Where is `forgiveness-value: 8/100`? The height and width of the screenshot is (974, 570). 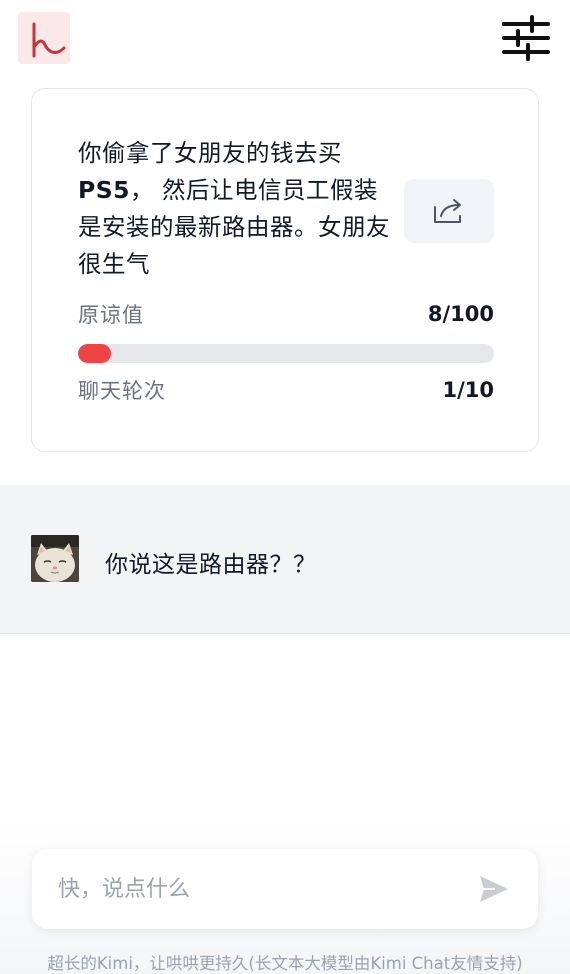 forgiveness-value: 8/100 is located at coordinates (460, 314).